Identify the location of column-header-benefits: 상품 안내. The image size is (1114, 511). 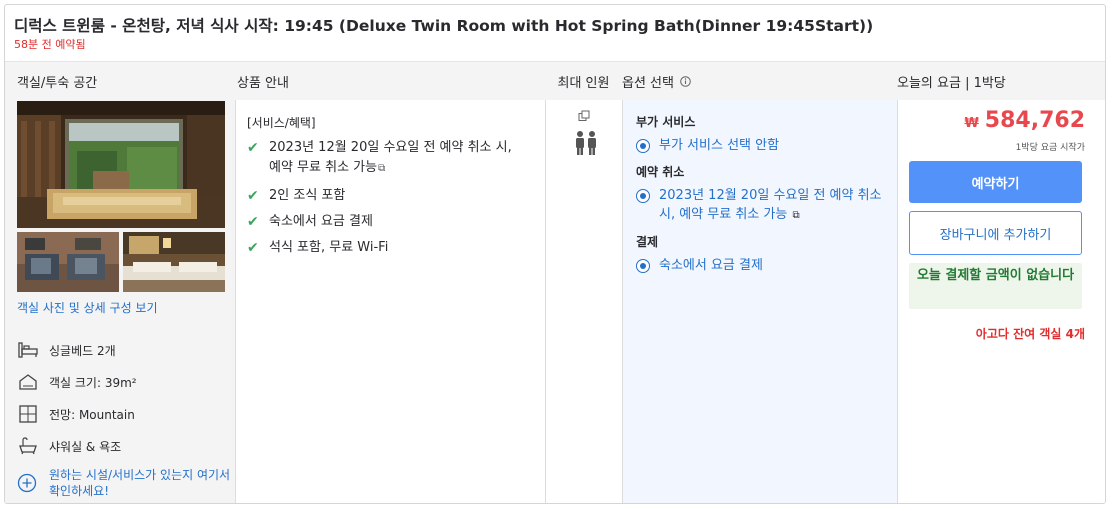
(390, 81).